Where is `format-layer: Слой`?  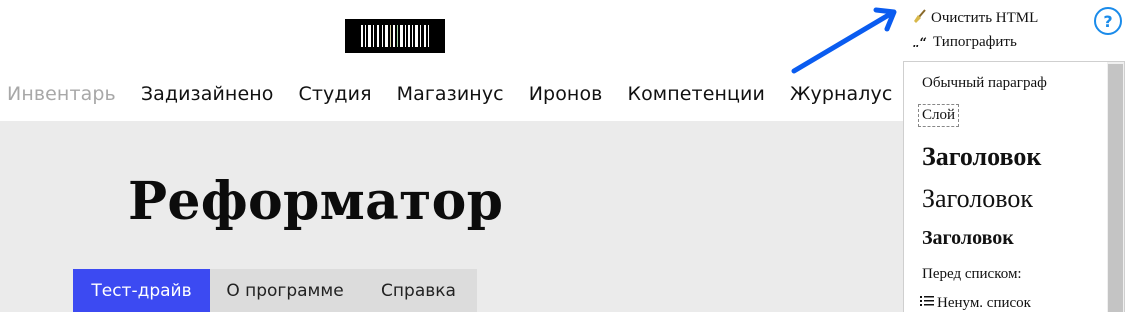 format-layer: Слой is located at coordinates (939, 115).